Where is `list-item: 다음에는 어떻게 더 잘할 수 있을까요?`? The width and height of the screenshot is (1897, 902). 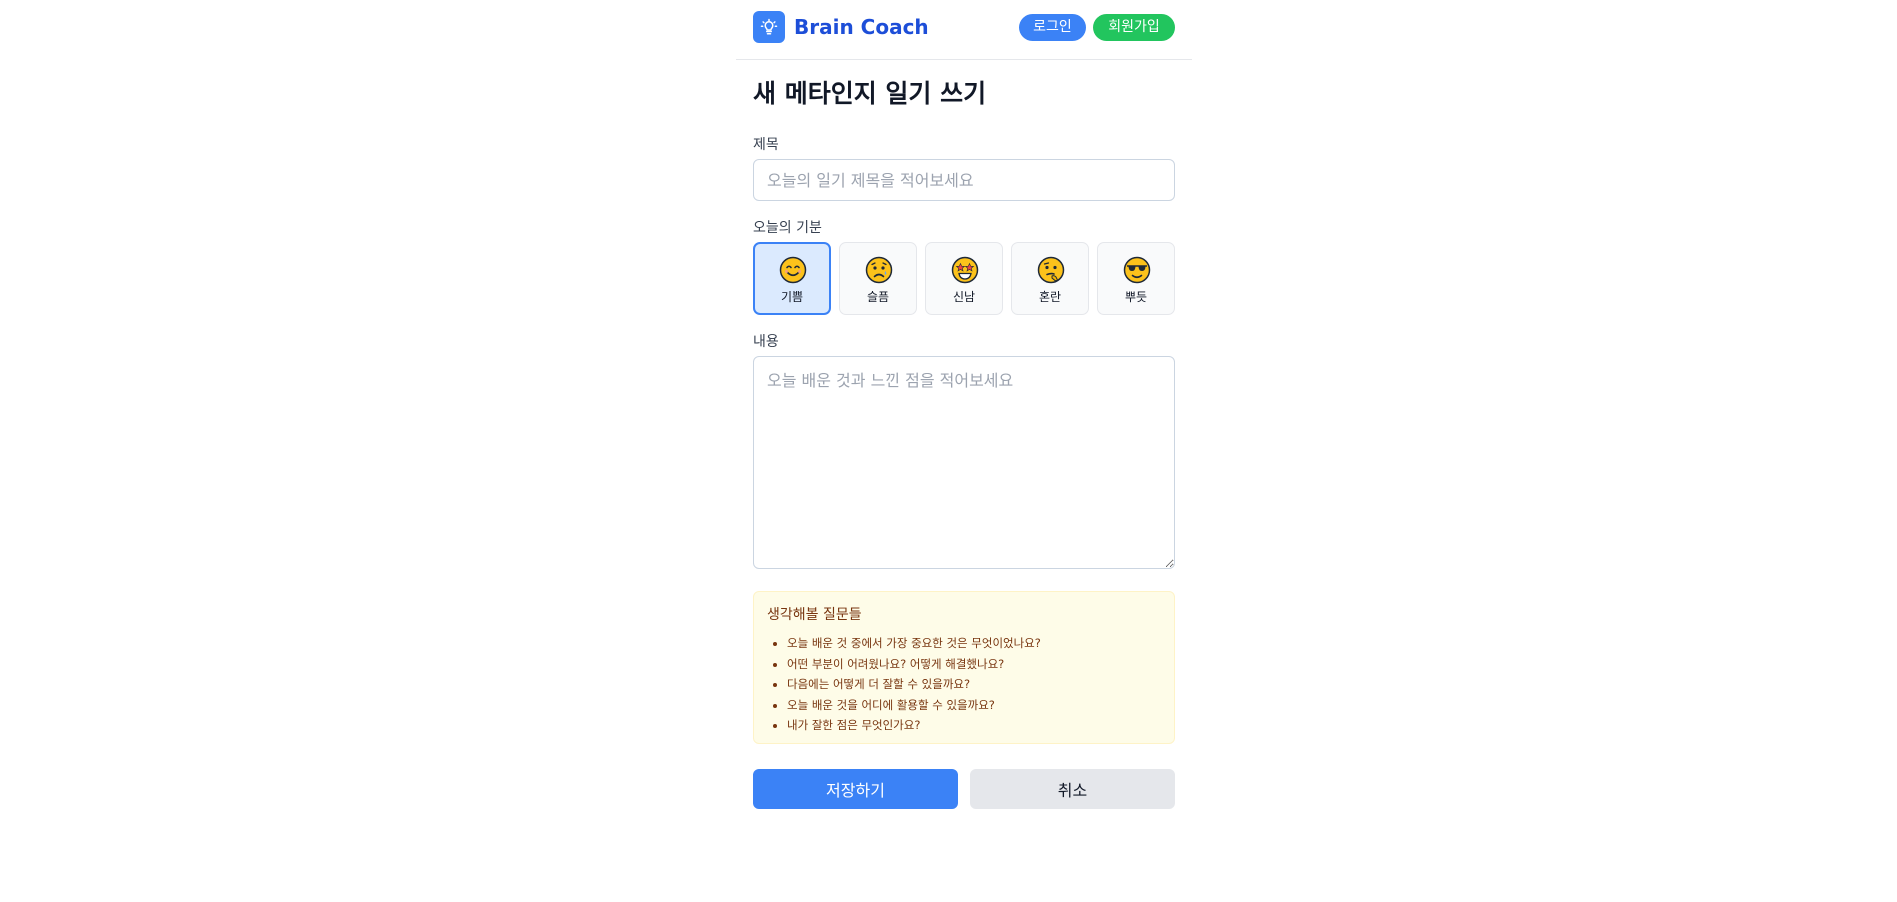 list-item: 다음에는 어떻게 더 잘할 수 있을까요? is located at coordinates (914, 684).